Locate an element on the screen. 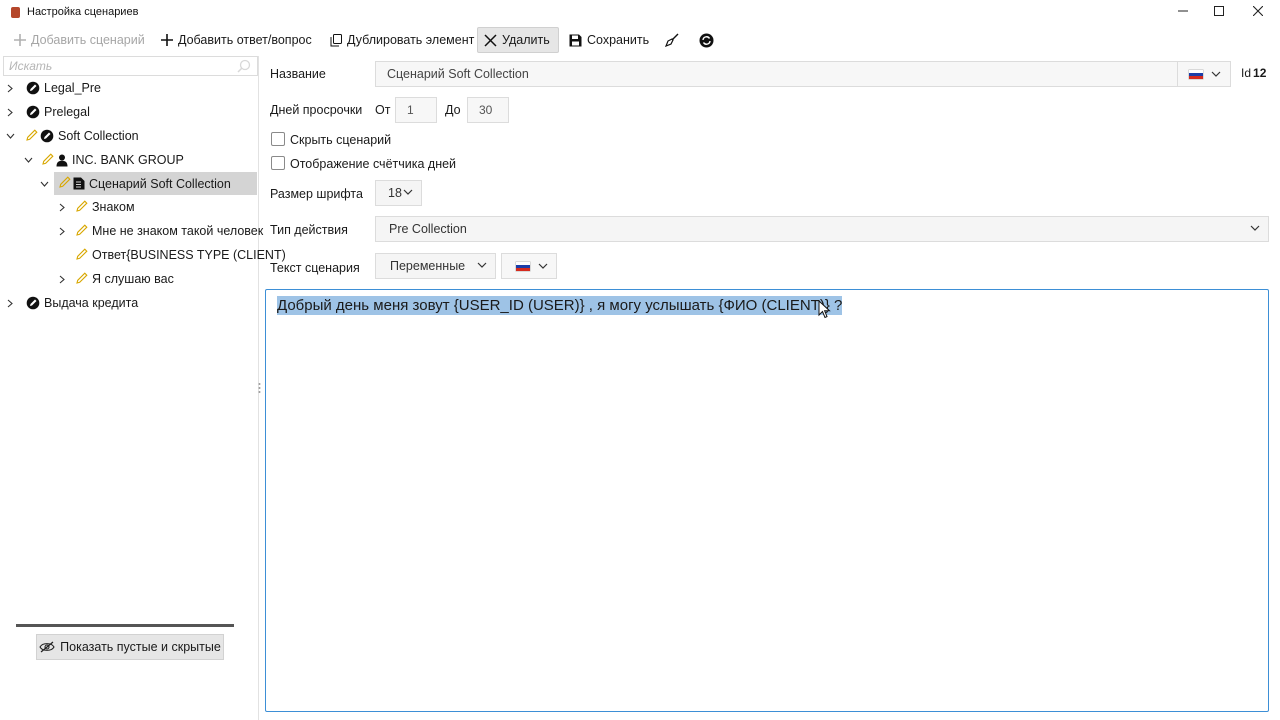 Image resolution: width=1280 pixels, height=720 pixels. from-label: От is located at coordinates (383, 110).